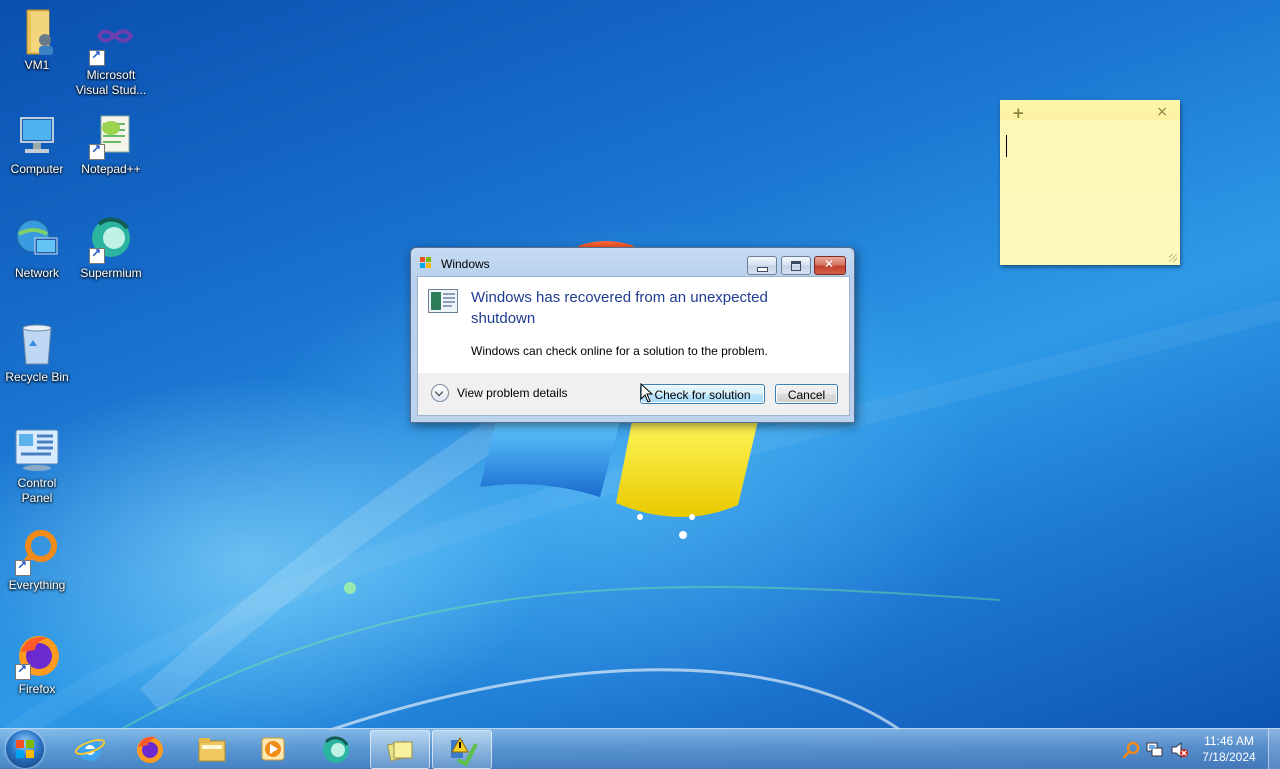 The height and width of the screenshot is (769, 1280). I want to click on taskbar-action-center, so click(462, 749).